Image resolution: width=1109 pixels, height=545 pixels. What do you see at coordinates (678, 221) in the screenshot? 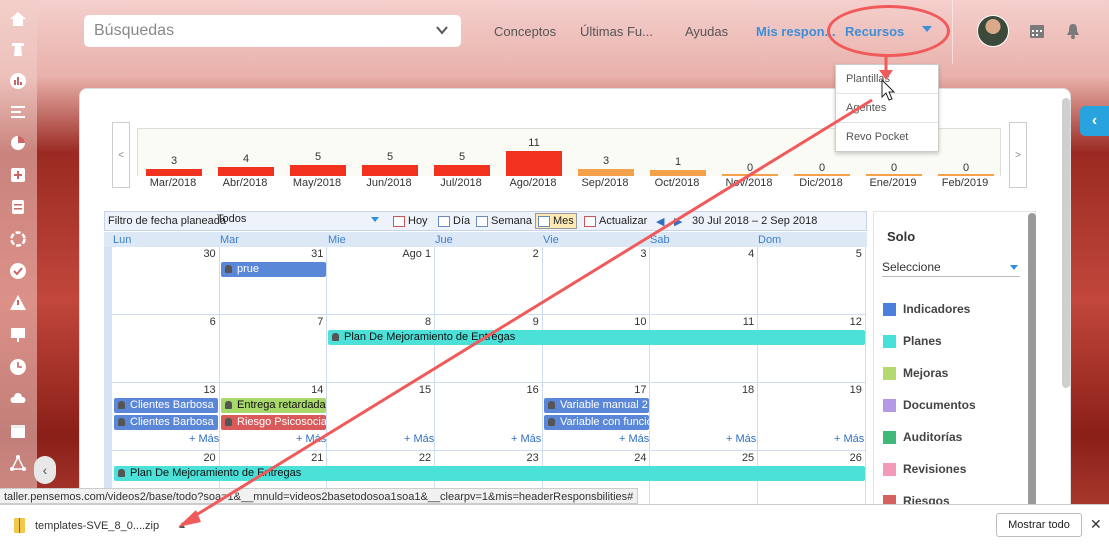
I see `next-period-icon: ▶` at bounding box center [678, 221].